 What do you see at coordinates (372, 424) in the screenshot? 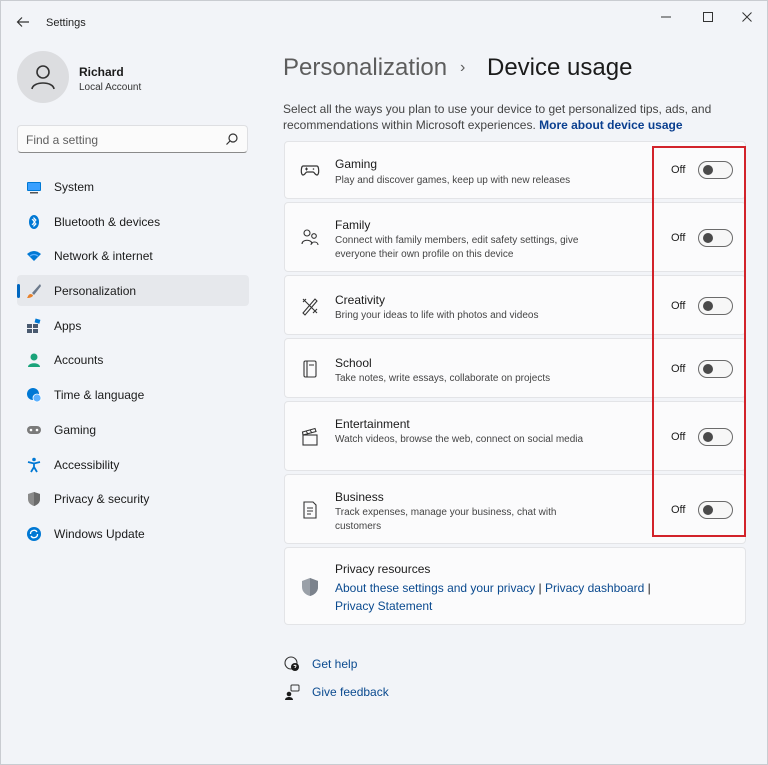
I see `usage-title: Entertainment` at bounding box center [372, 424].